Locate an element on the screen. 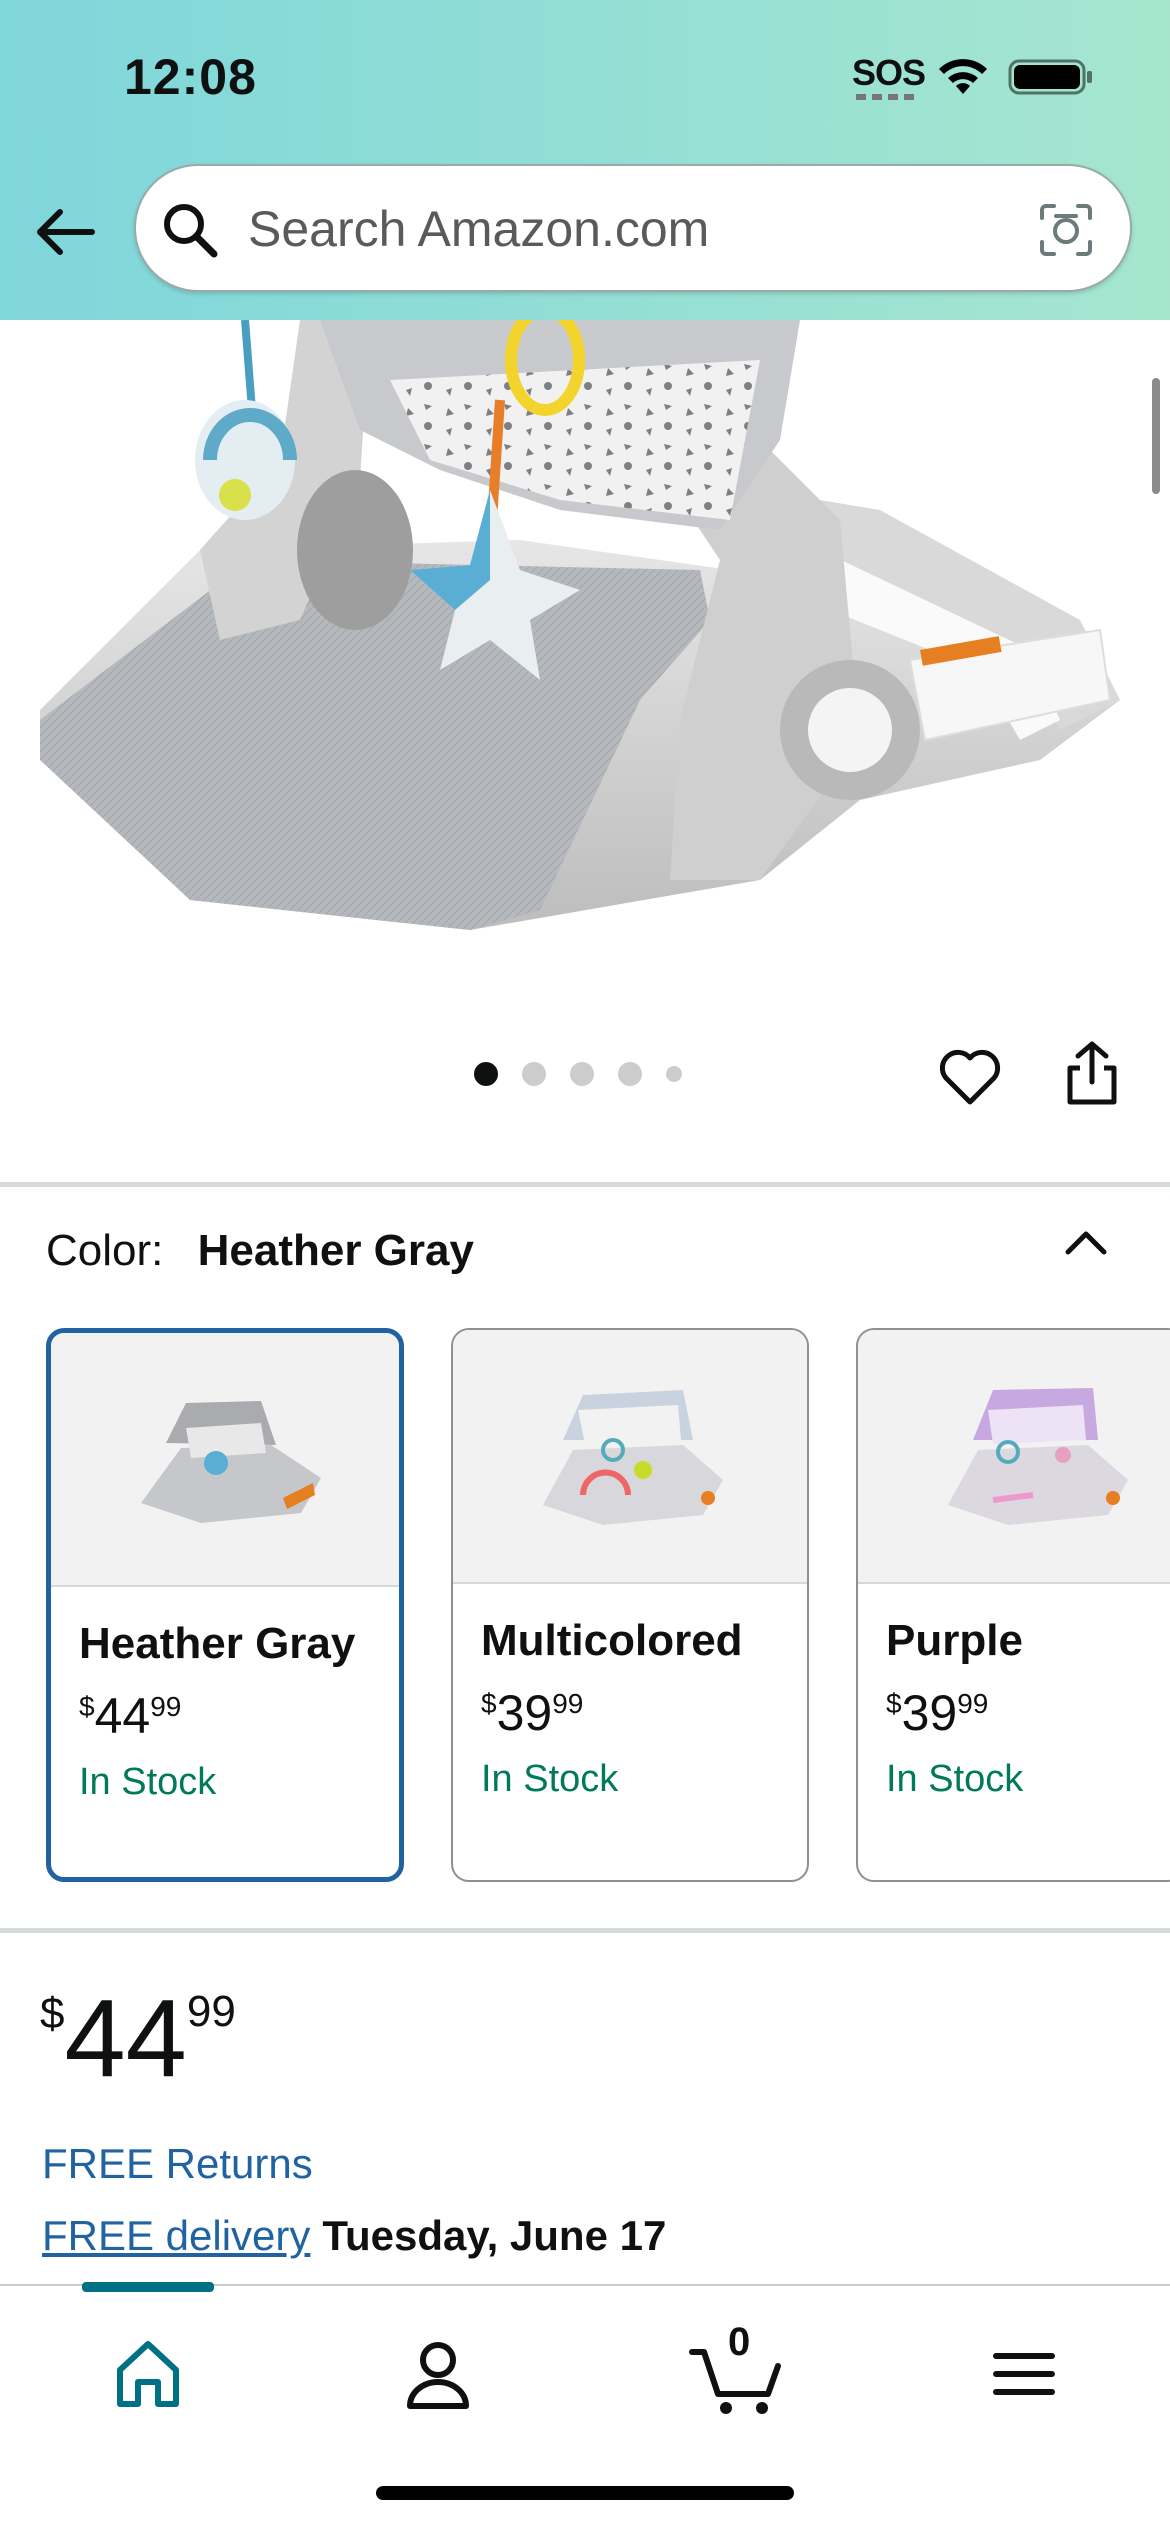 The width and height of the screenshot is (1170, 2532). search-bar is located at coordinates (633, 228).